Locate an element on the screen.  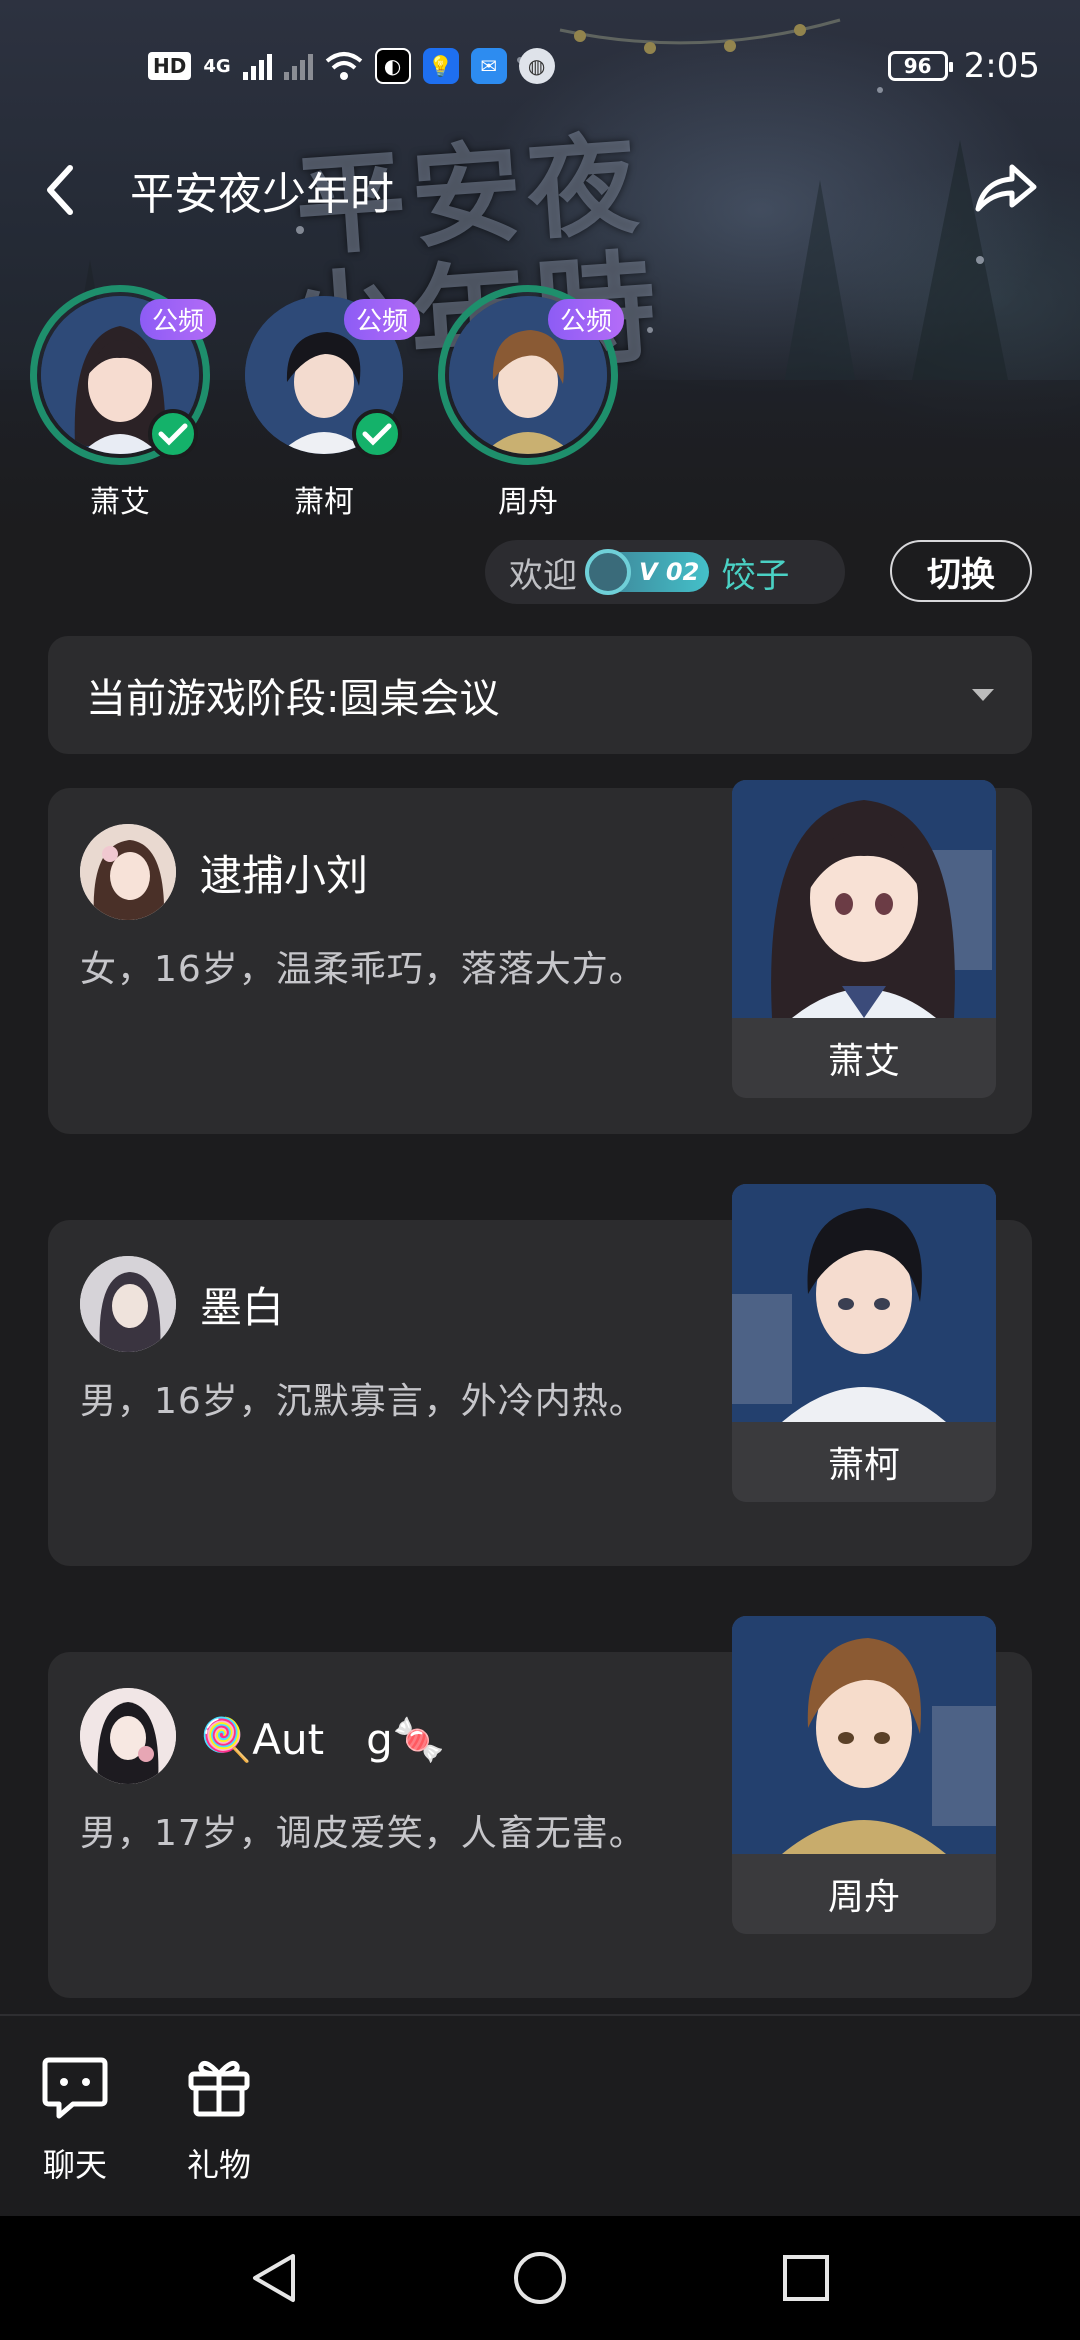
mask-app-icon: ◐ is located at coordinates (392, 66).